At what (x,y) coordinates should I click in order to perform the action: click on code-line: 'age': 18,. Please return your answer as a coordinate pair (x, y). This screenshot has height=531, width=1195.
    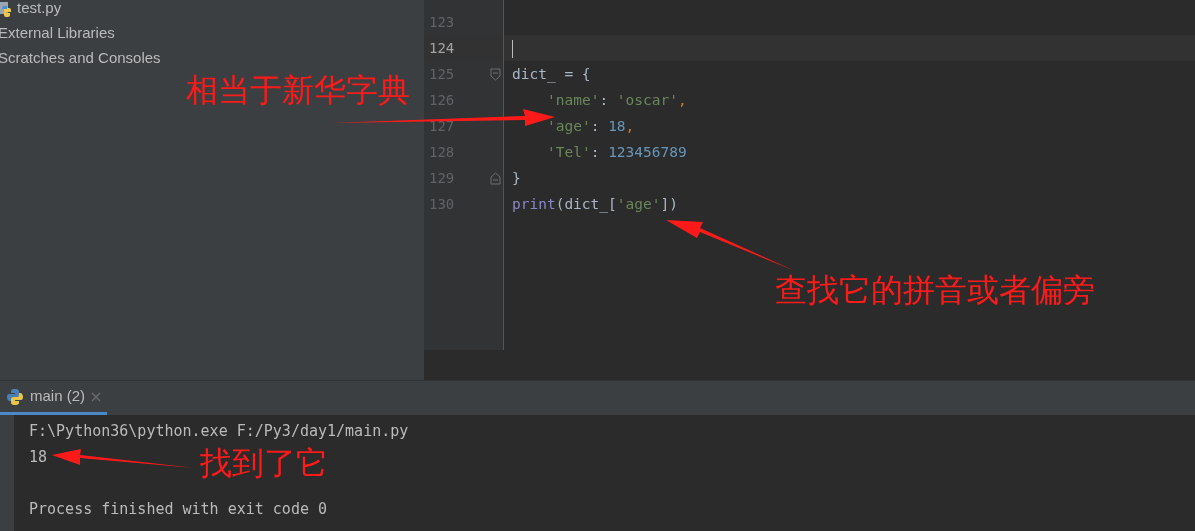
    Looking at the image, I should click on (591, 126).